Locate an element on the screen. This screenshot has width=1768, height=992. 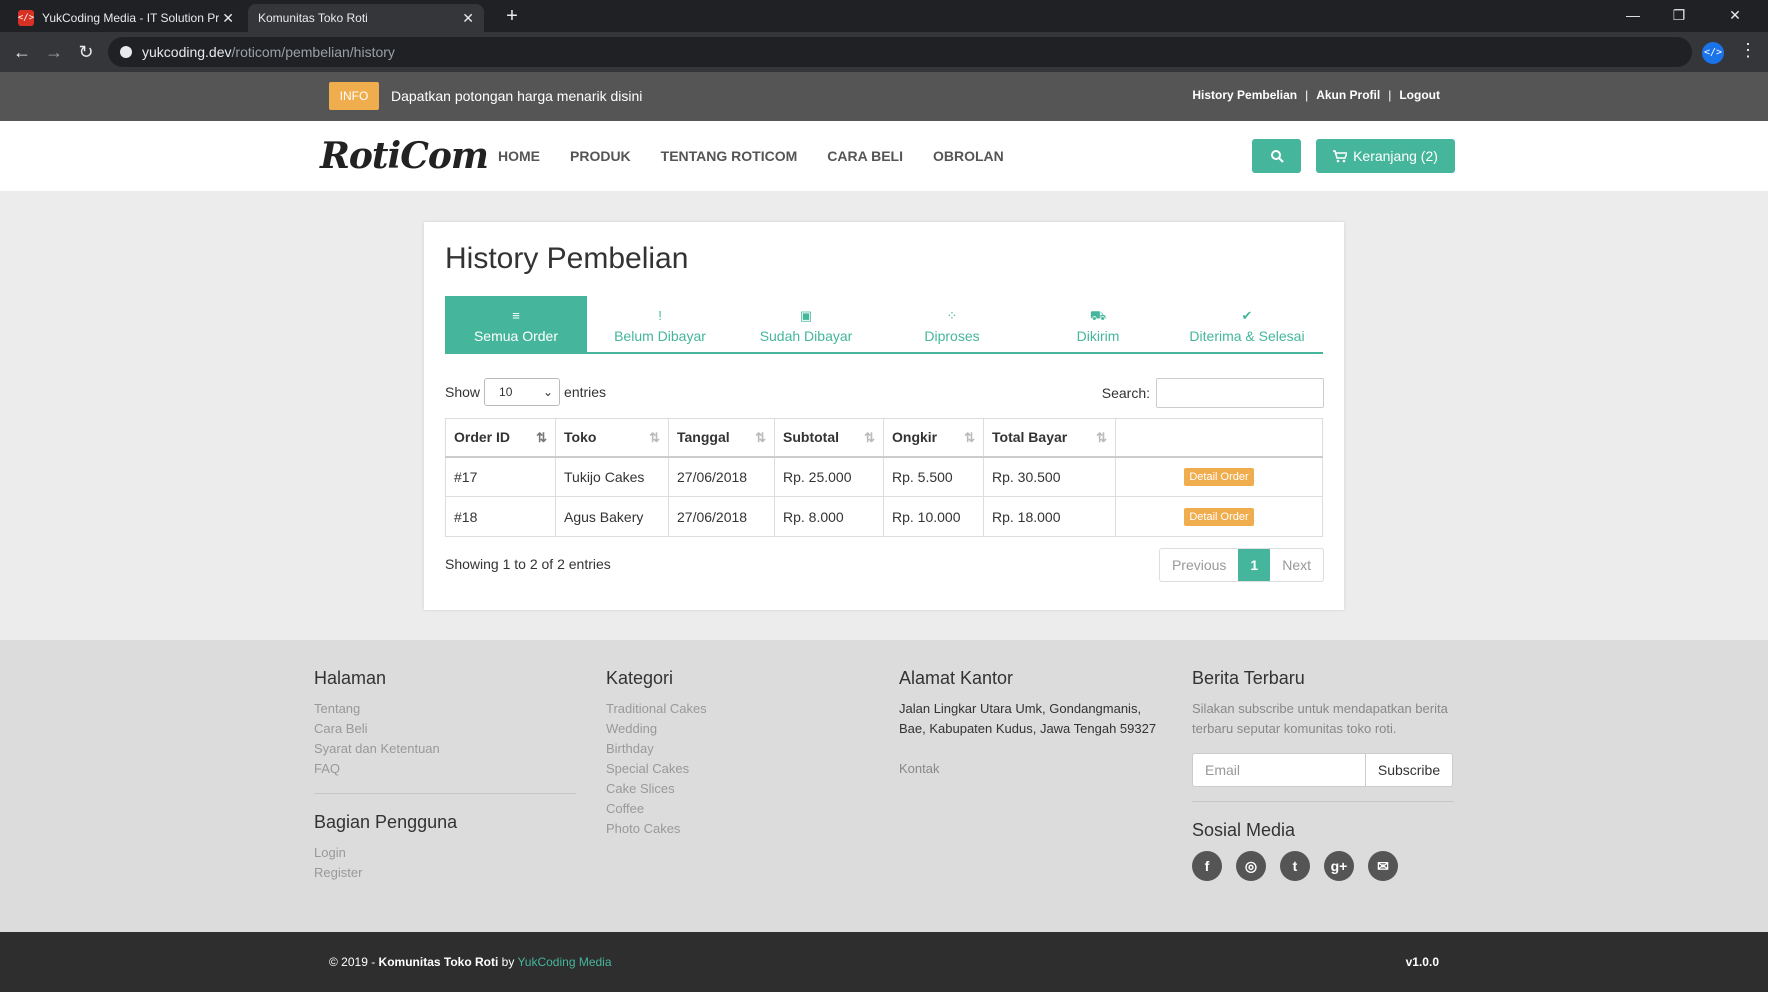
nav-produk: PRODUK is located at coordinates (600, 156).